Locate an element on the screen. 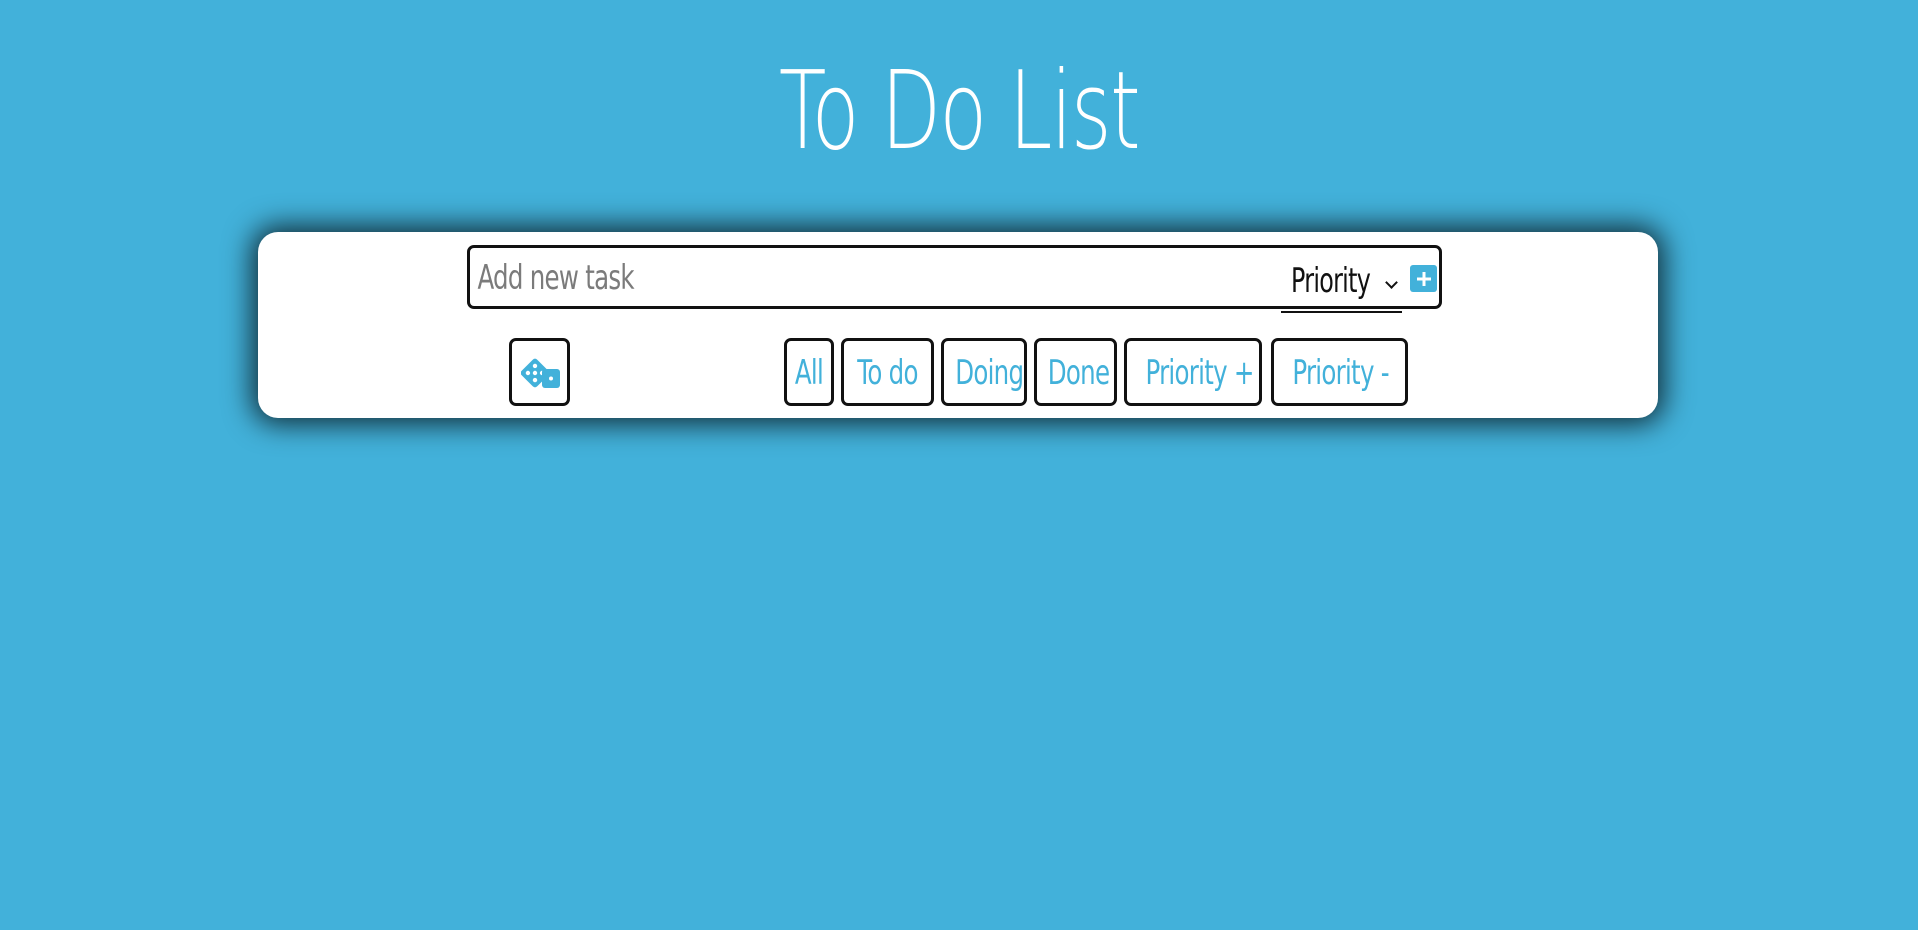 The image size is (1918, 930). sort-priority-desc-button: Priority - is located at coordinates (1339, 372).